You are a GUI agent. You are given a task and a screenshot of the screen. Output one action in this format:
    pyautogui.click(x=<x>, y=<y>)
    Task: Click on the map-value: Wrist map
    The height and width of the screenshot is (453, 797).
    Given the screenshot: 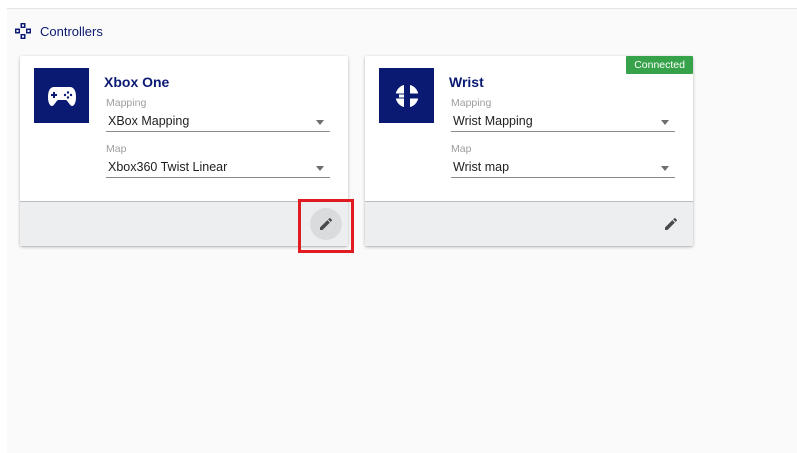 What is the action you would take?
    pyautogui.click(x=481, y=166)
    